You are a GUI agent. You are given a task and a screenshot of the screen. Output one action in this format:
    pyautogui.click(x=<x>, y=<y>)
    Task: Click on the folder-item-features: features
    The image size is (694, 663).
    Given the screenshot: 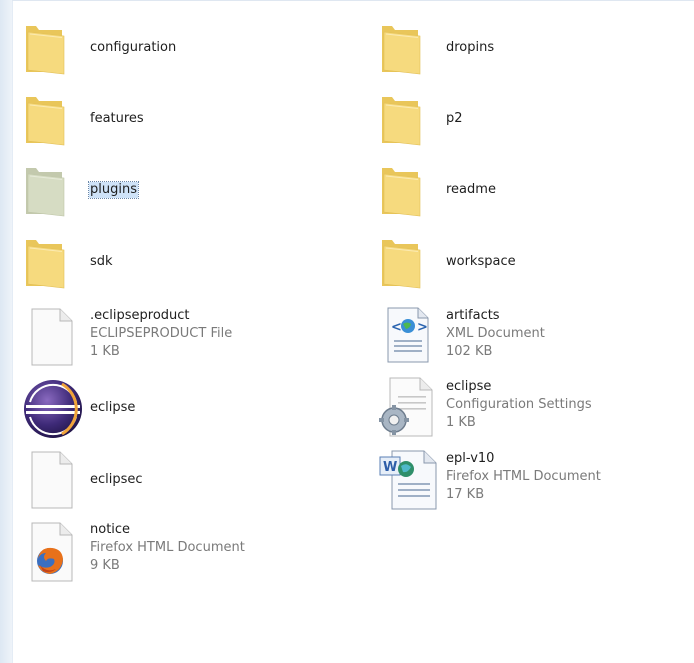 What is the action you would take?
    pyautogui.click(x=182, y=119)
    